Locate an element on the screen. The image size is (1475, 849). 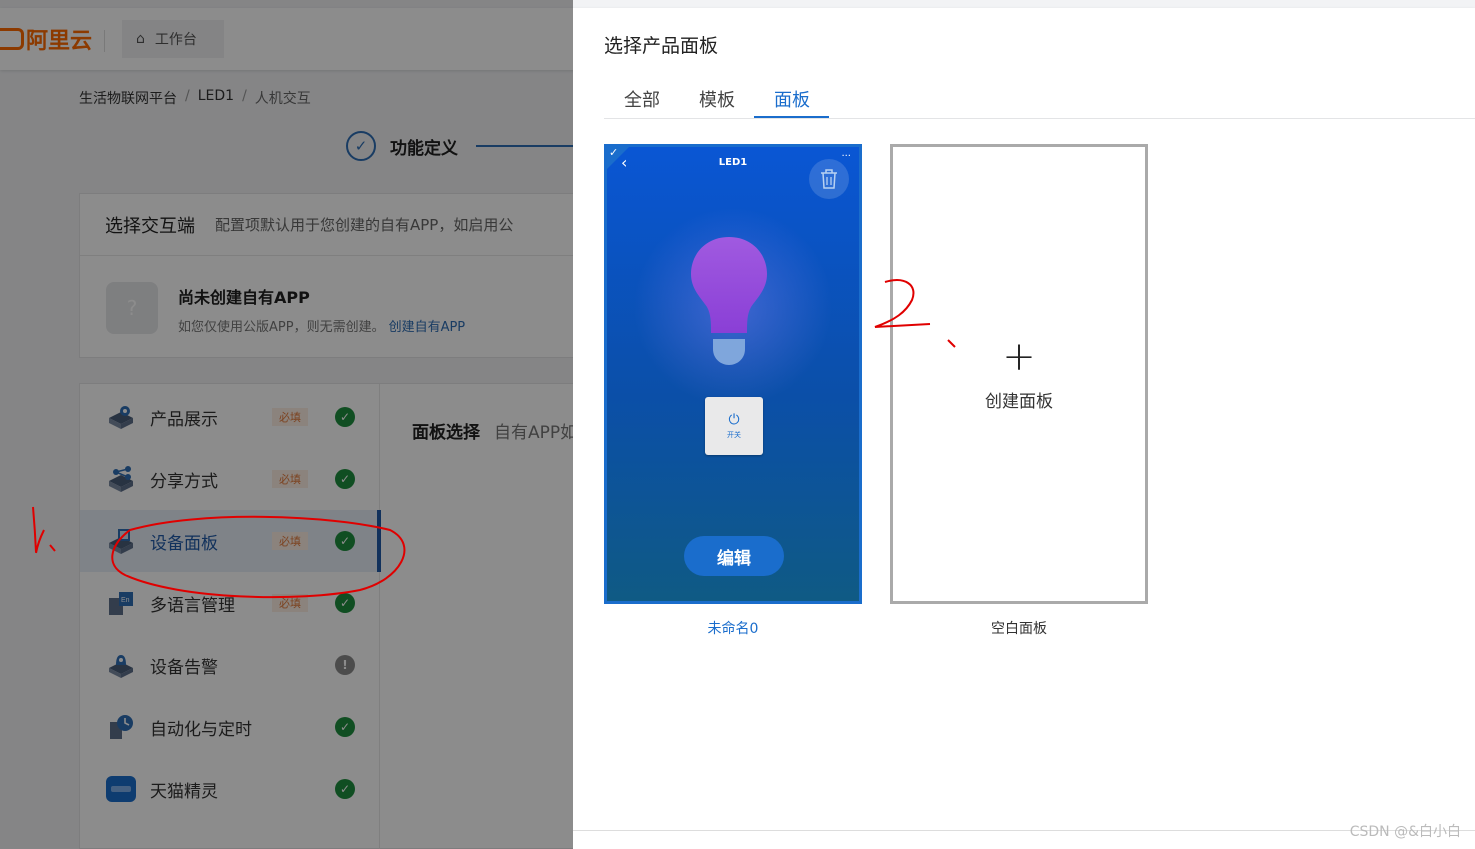
panel-caption-unnamed0: 未命名0 is located at coordinates (733, 628).